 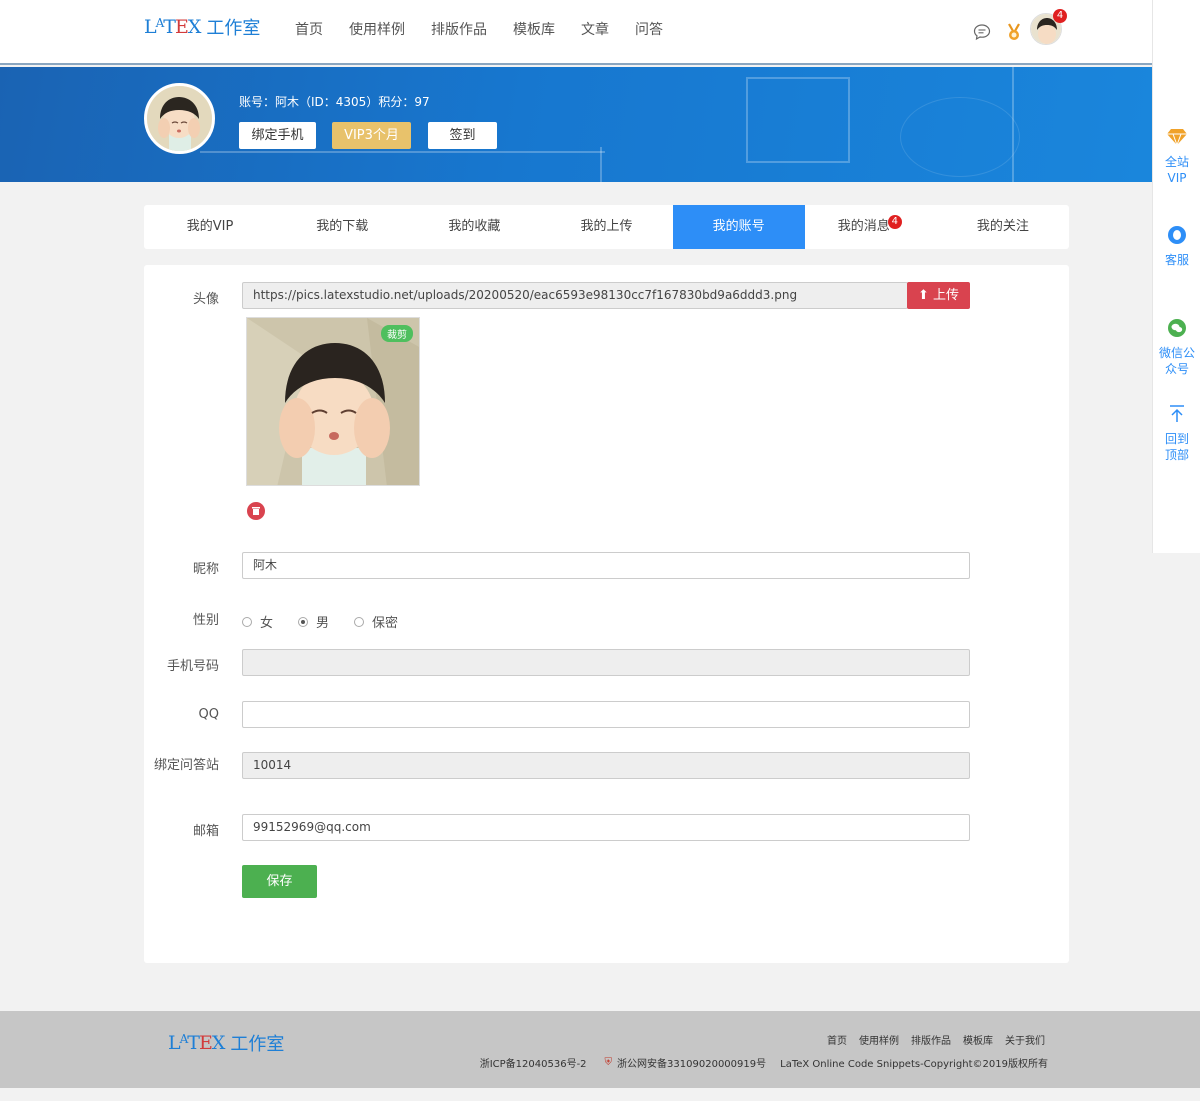 What do you see at coordinates (978, 1039) in the screenshot?
I see `footer-link-templates: 模板库` at bounding box center [978, 1039].